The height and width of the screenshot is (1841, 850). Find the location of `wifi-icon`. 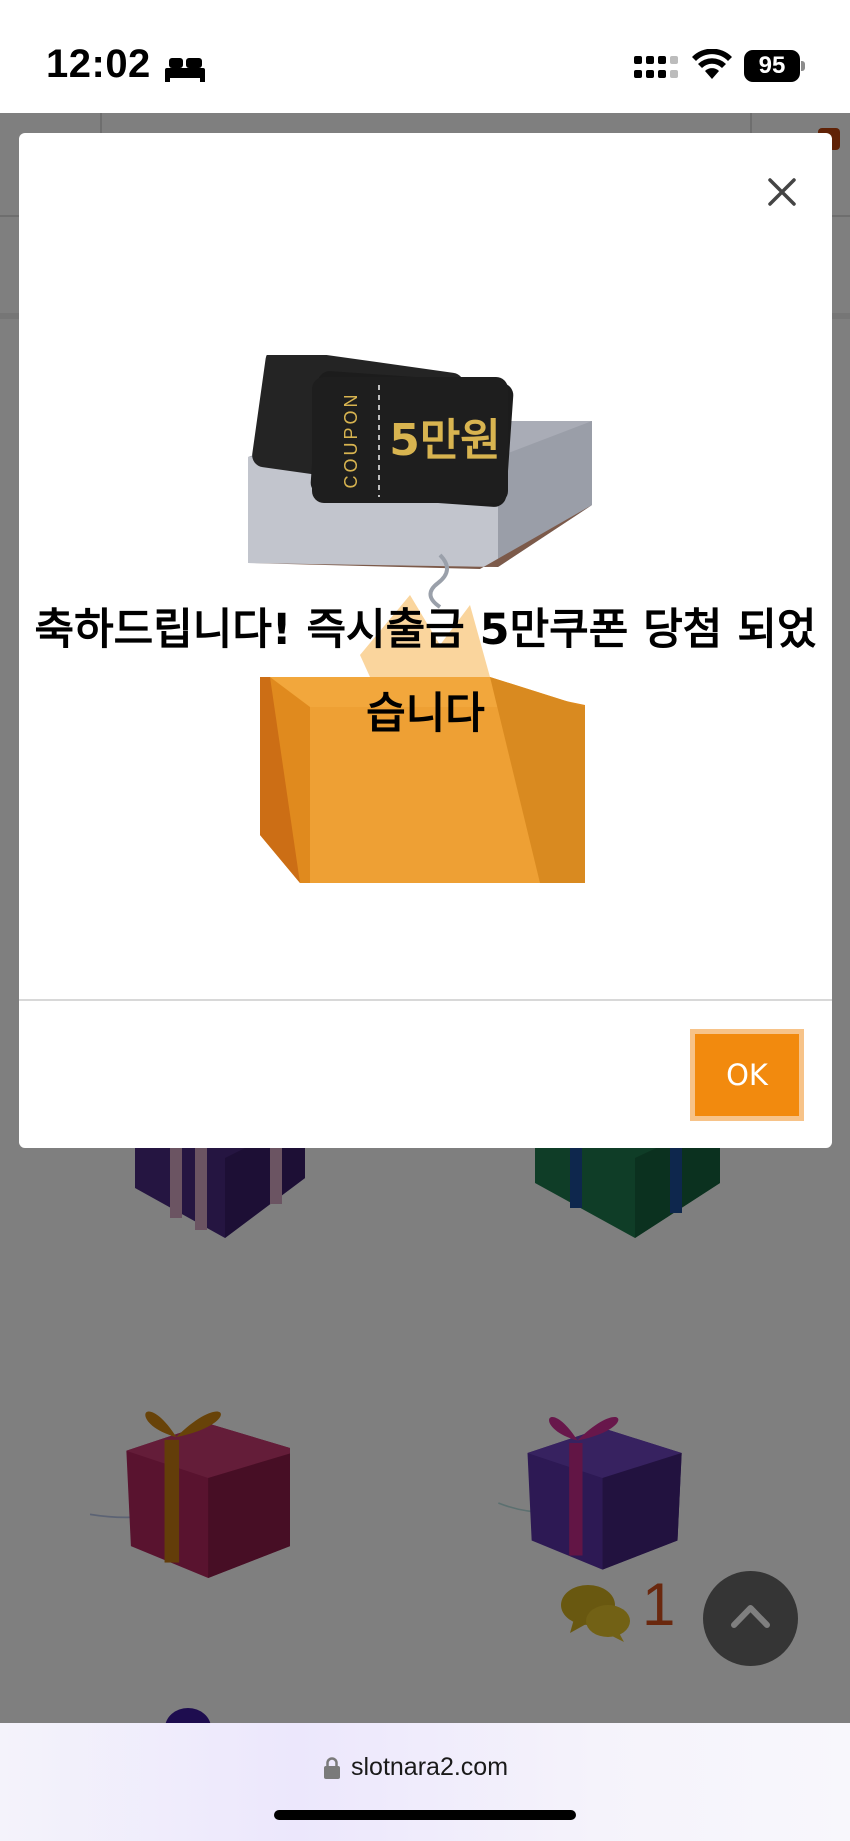

wifi-icon is located at coordinates (712, 64).